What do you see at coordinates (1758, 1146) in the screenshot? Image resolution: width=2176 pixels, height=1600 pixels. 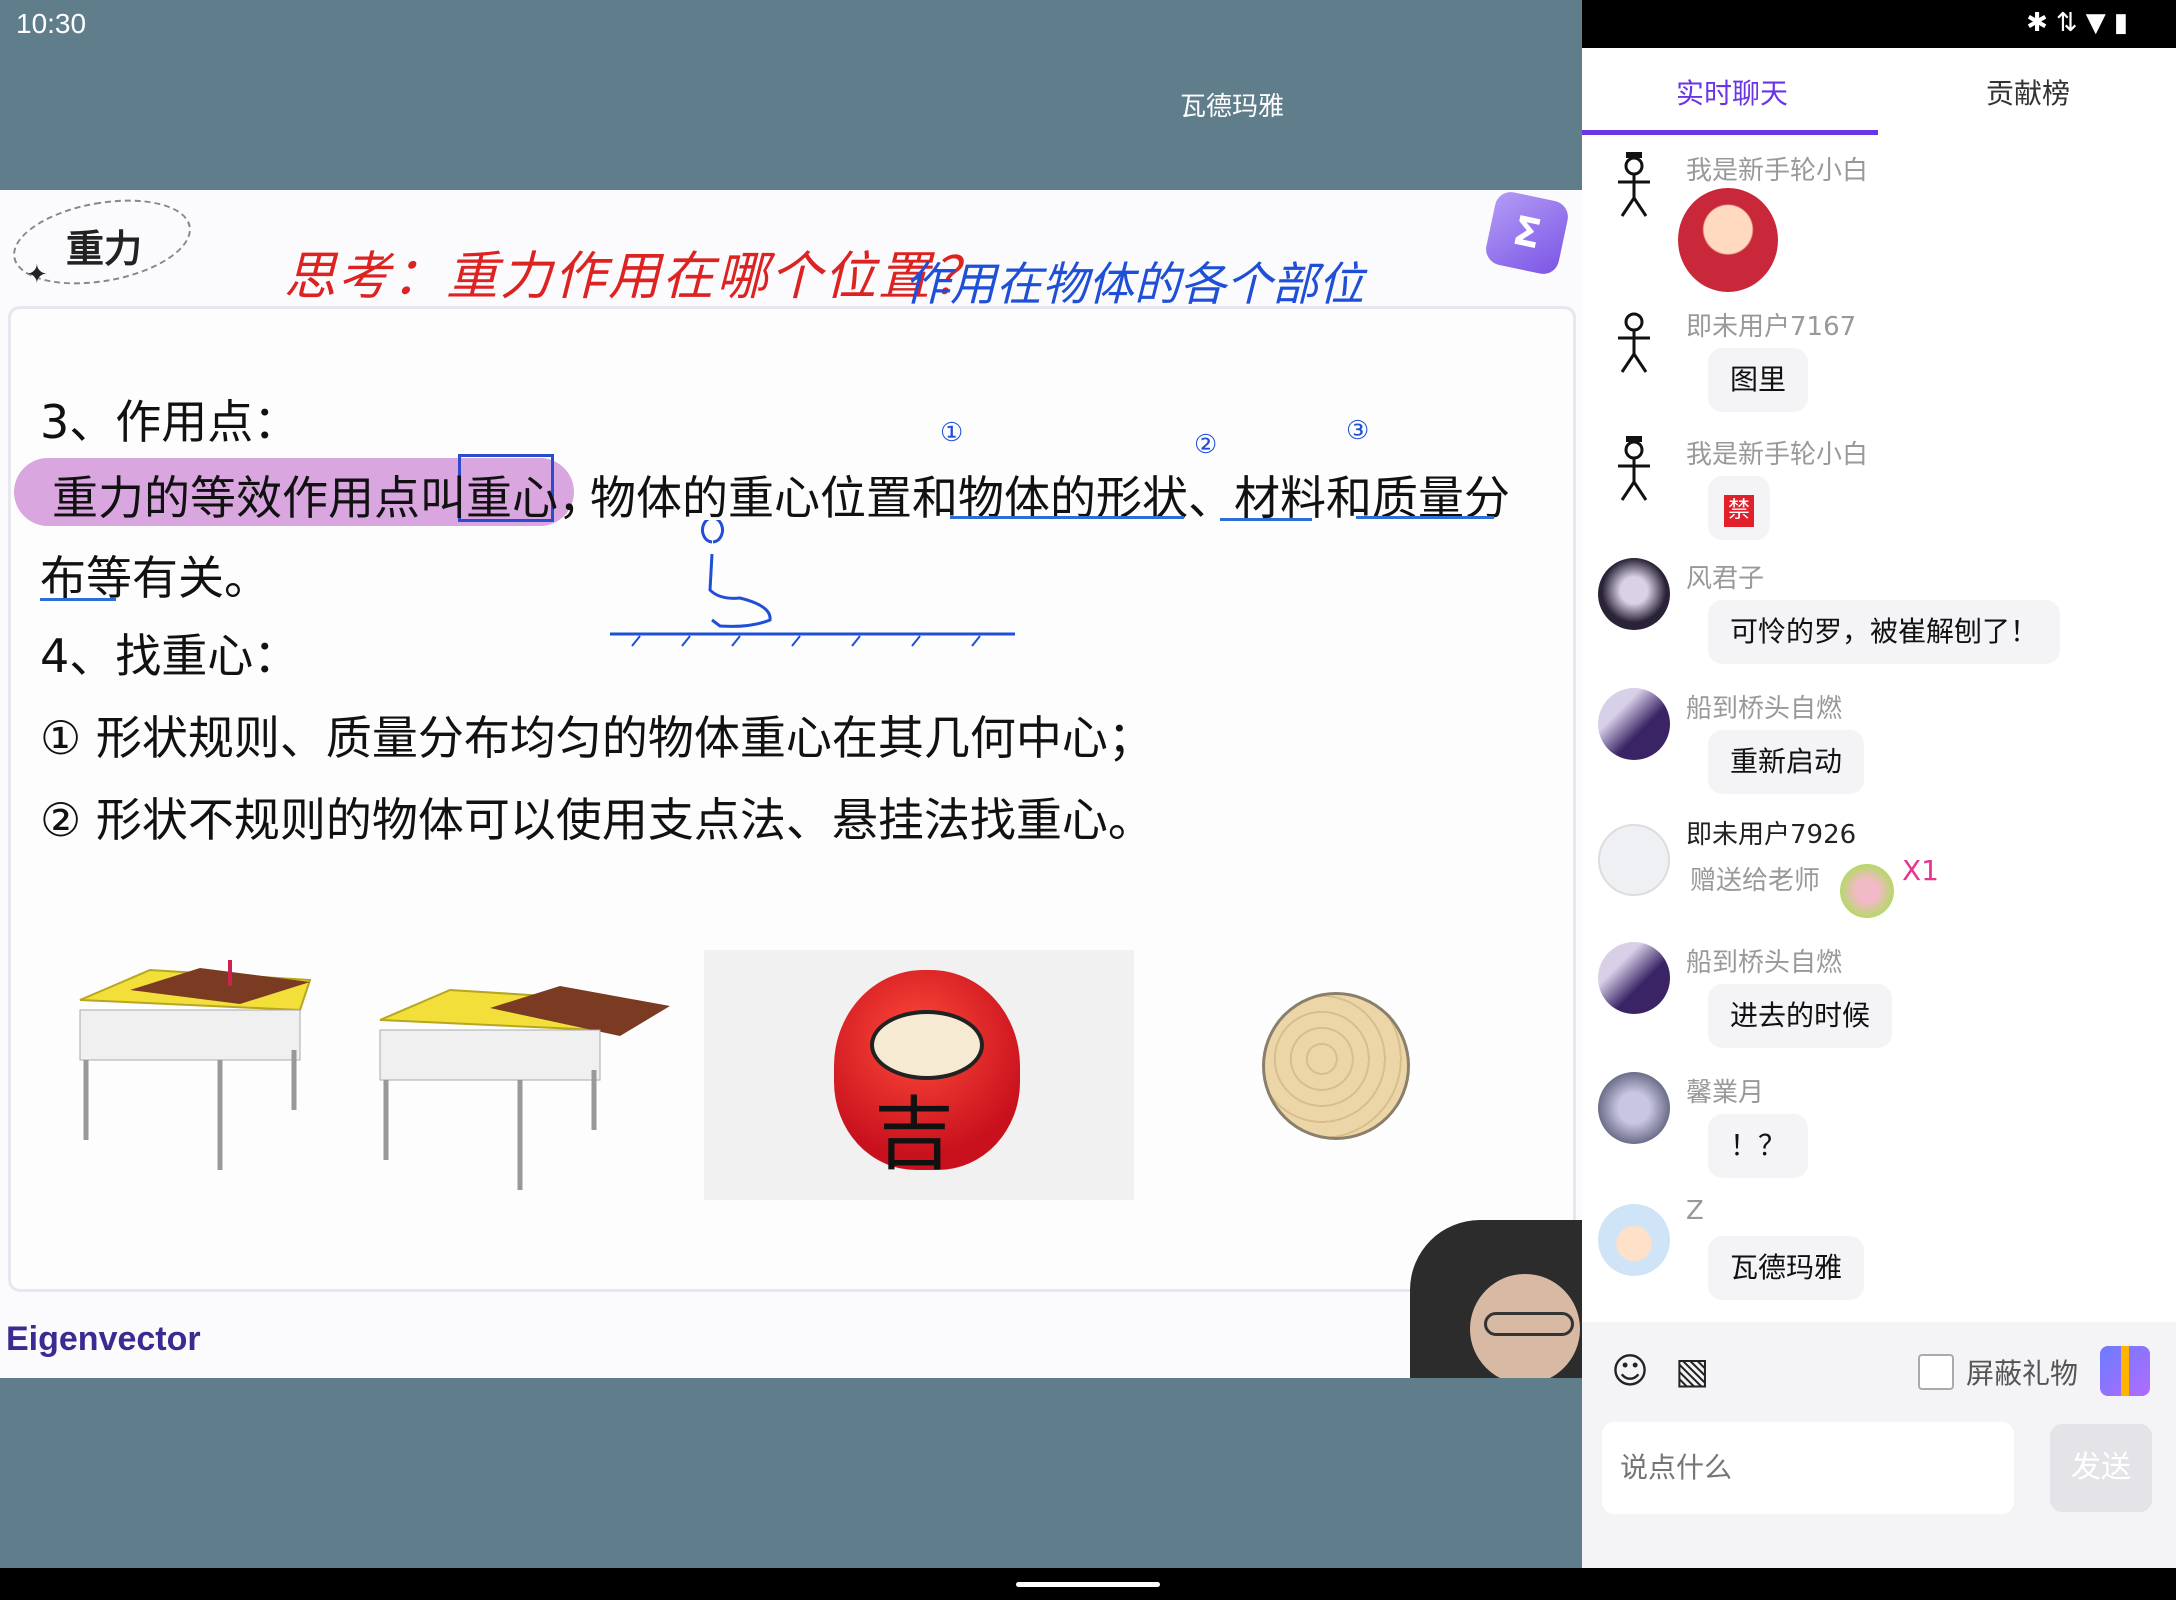 I see `message-bubble: ！？` at bounding box center [1758, 1146].